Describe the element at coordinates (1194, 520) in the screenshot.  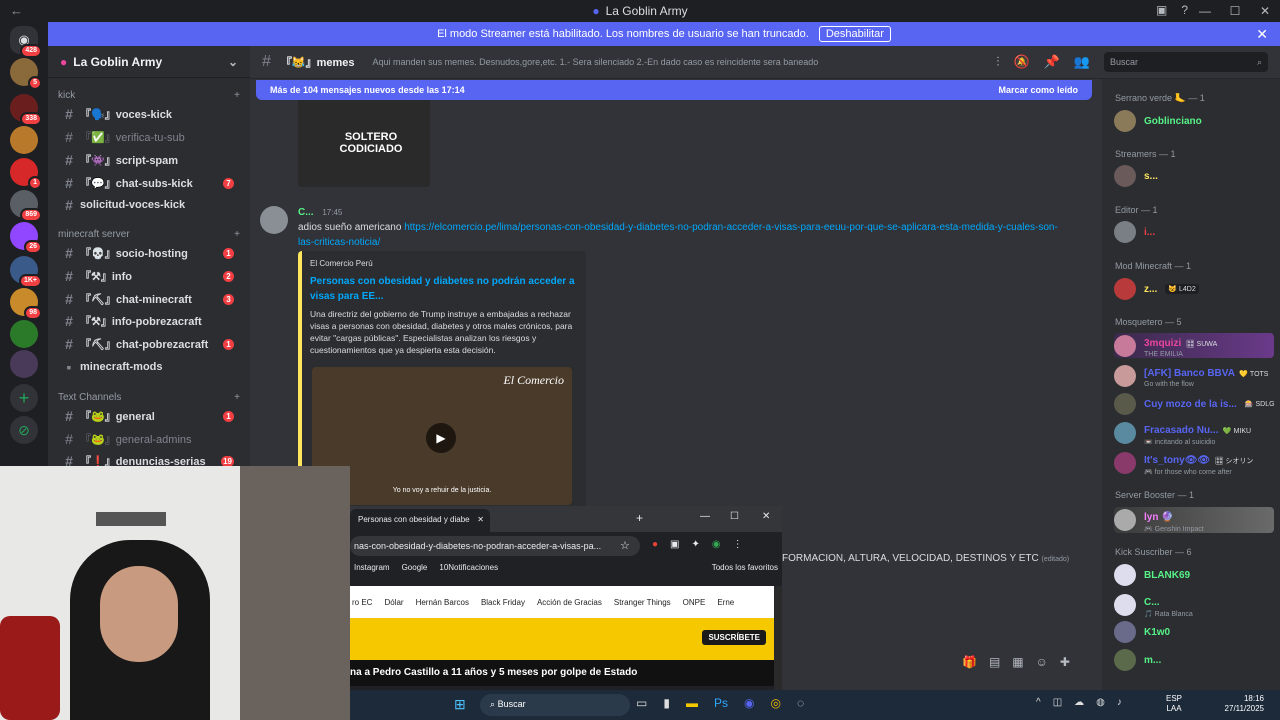
I see `member-item: lyn 🔮 🎮 Genshin Impact` at that location.